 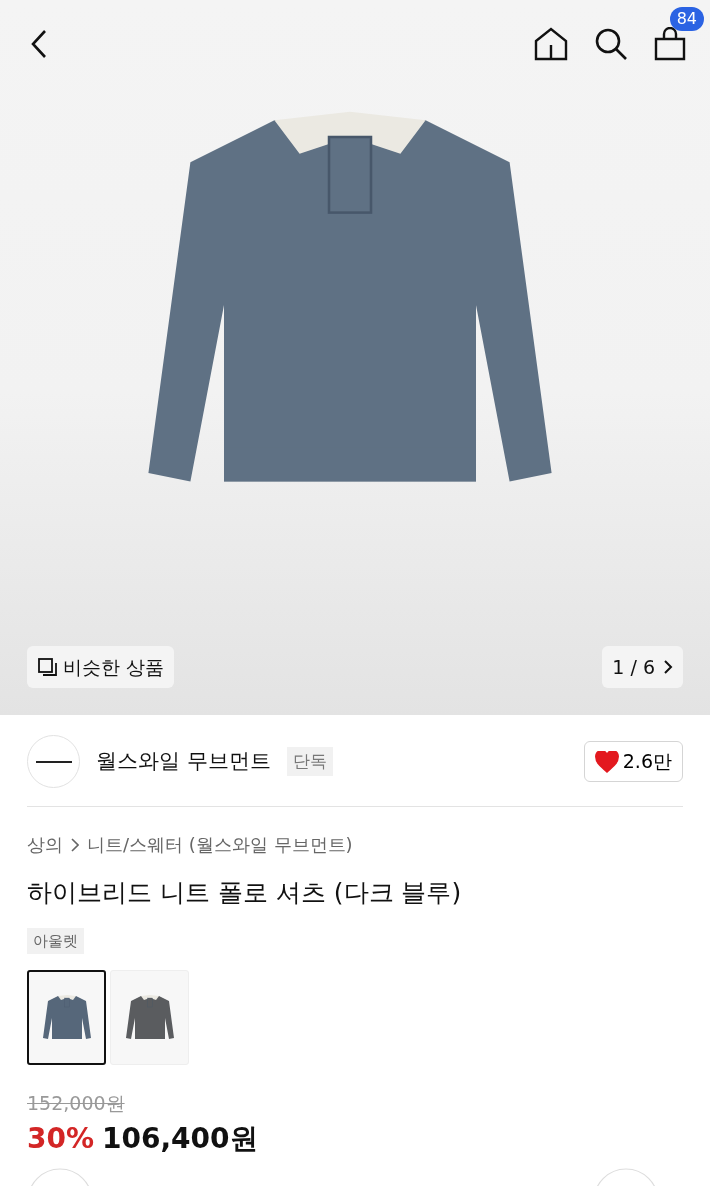 What do you see at coordinates (245, 893) in the screenshot?
I see `product-title: 하이브리드 니트 폴로 셔츠 (다크 블루)` at bounding box center [245, 893].